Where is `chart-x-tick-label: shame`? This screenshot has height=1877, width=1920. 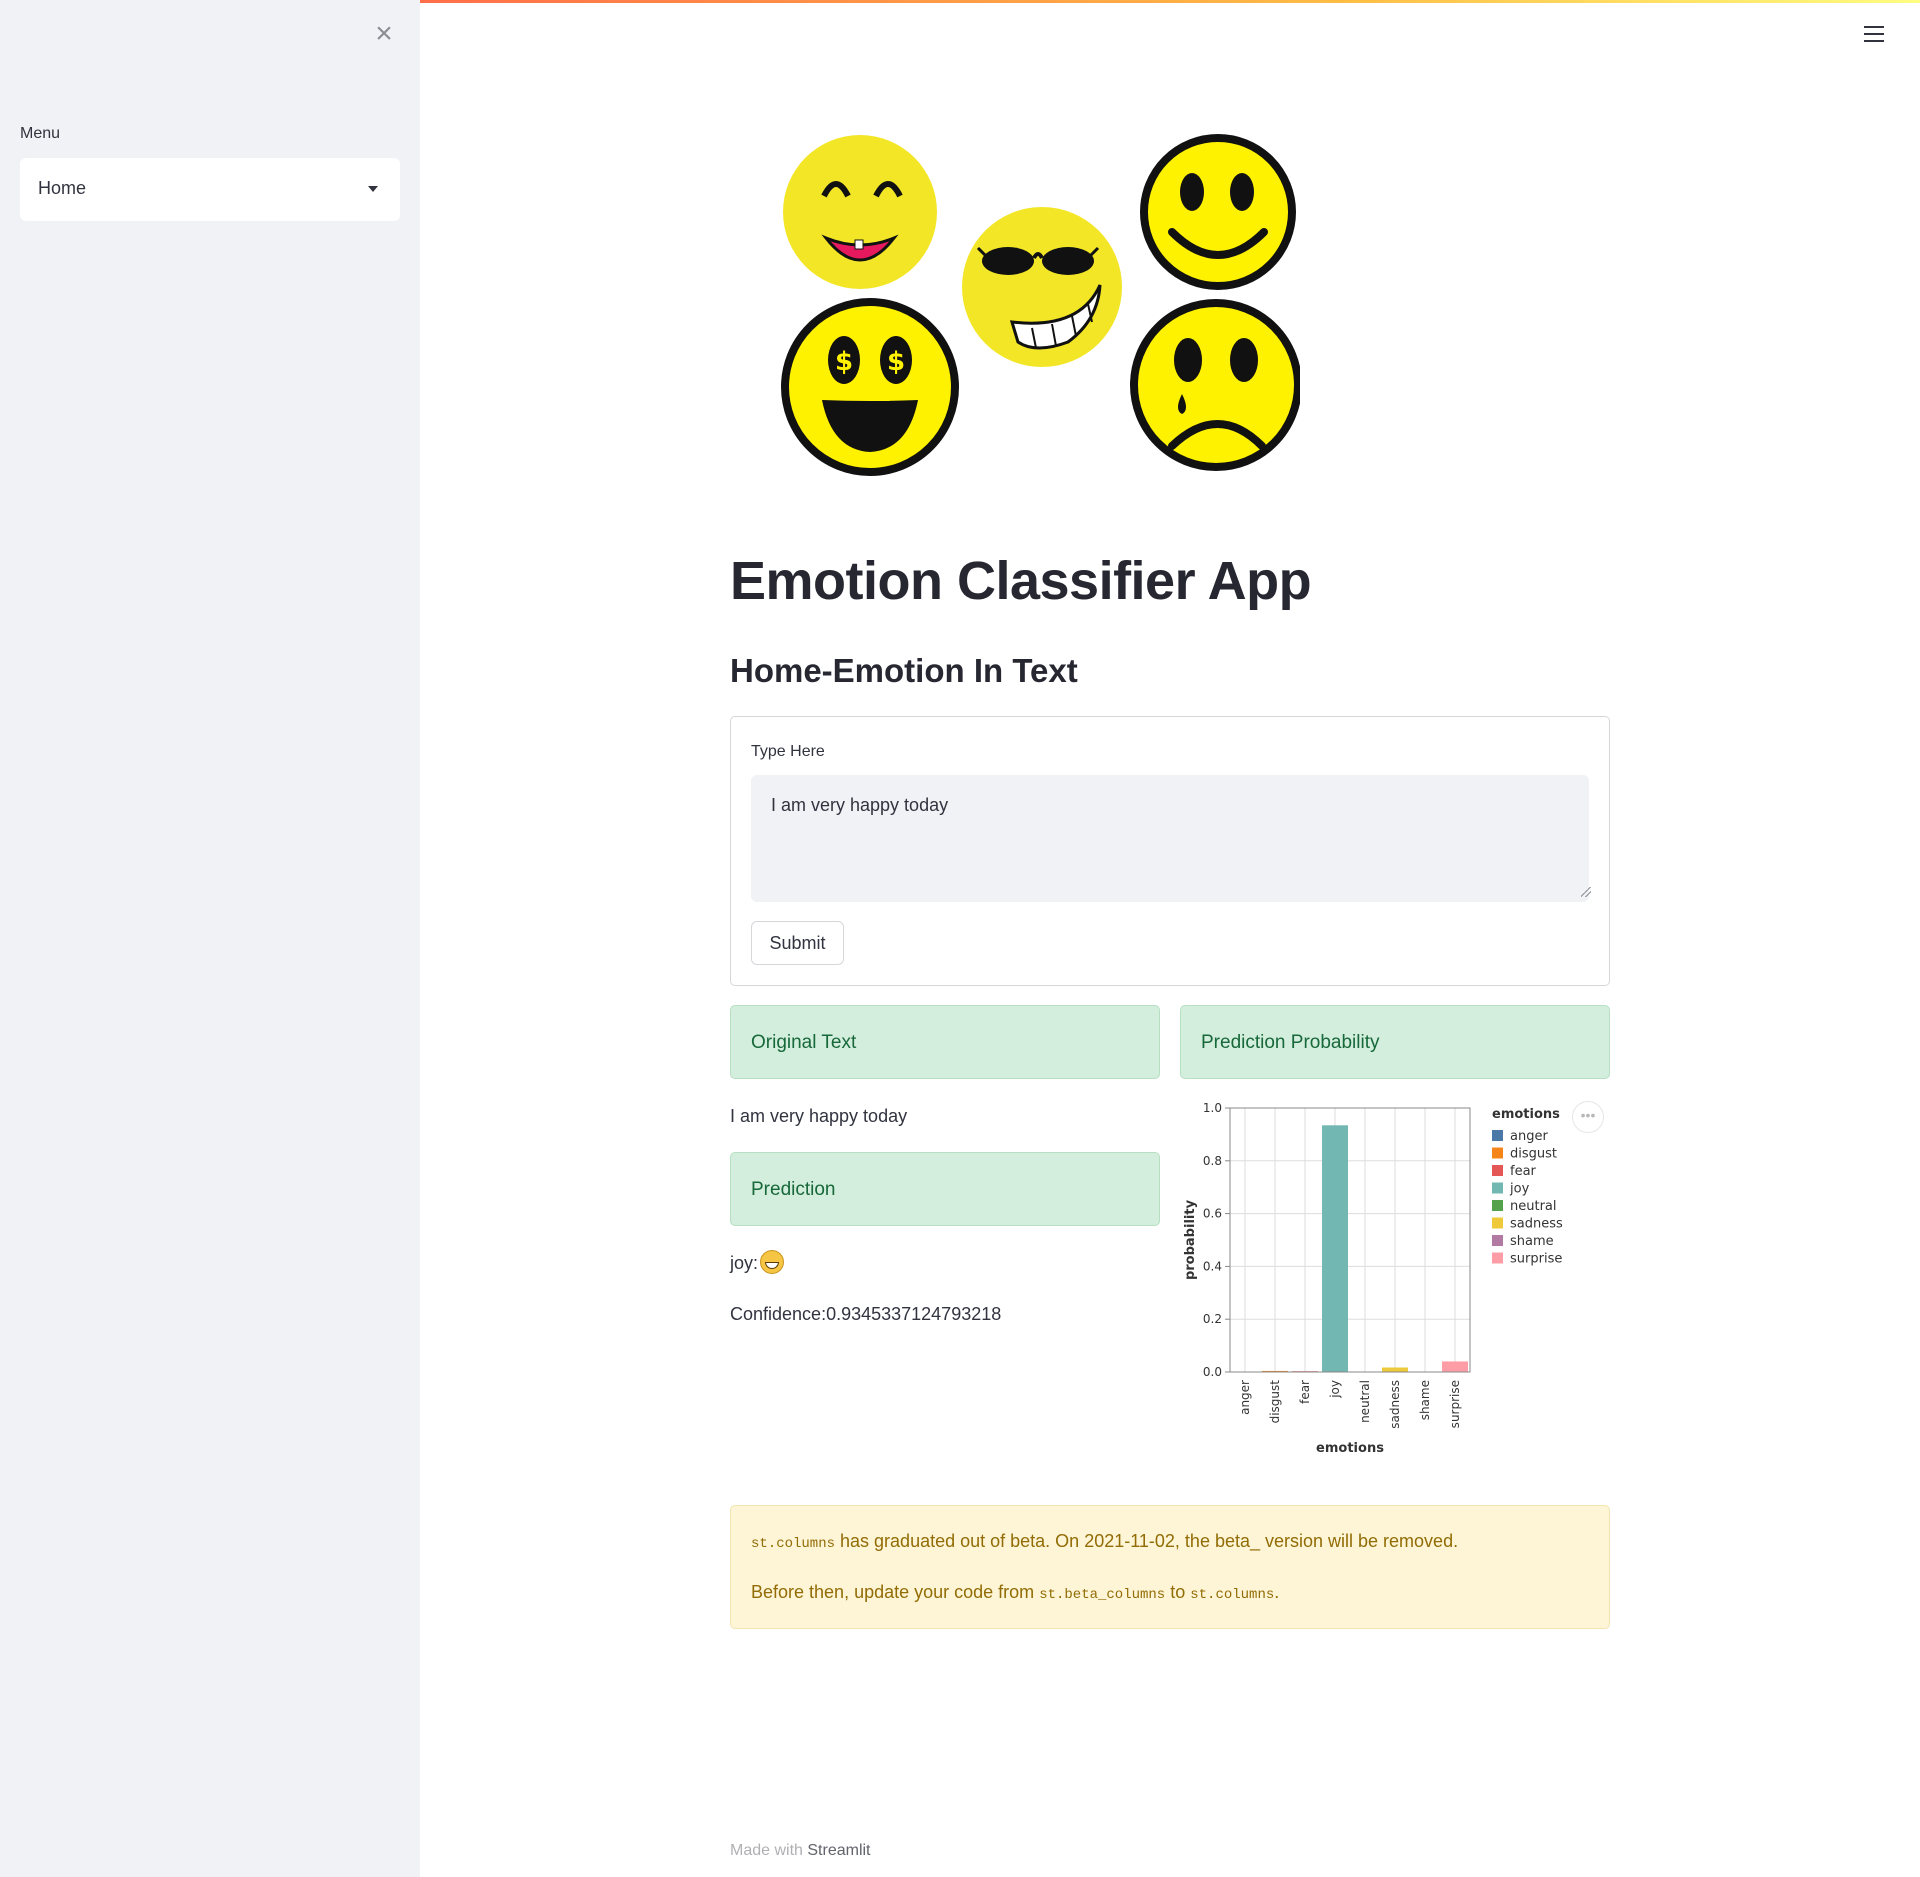
chart-x-tick-label: shame is located at coordinates (1425, 1400).